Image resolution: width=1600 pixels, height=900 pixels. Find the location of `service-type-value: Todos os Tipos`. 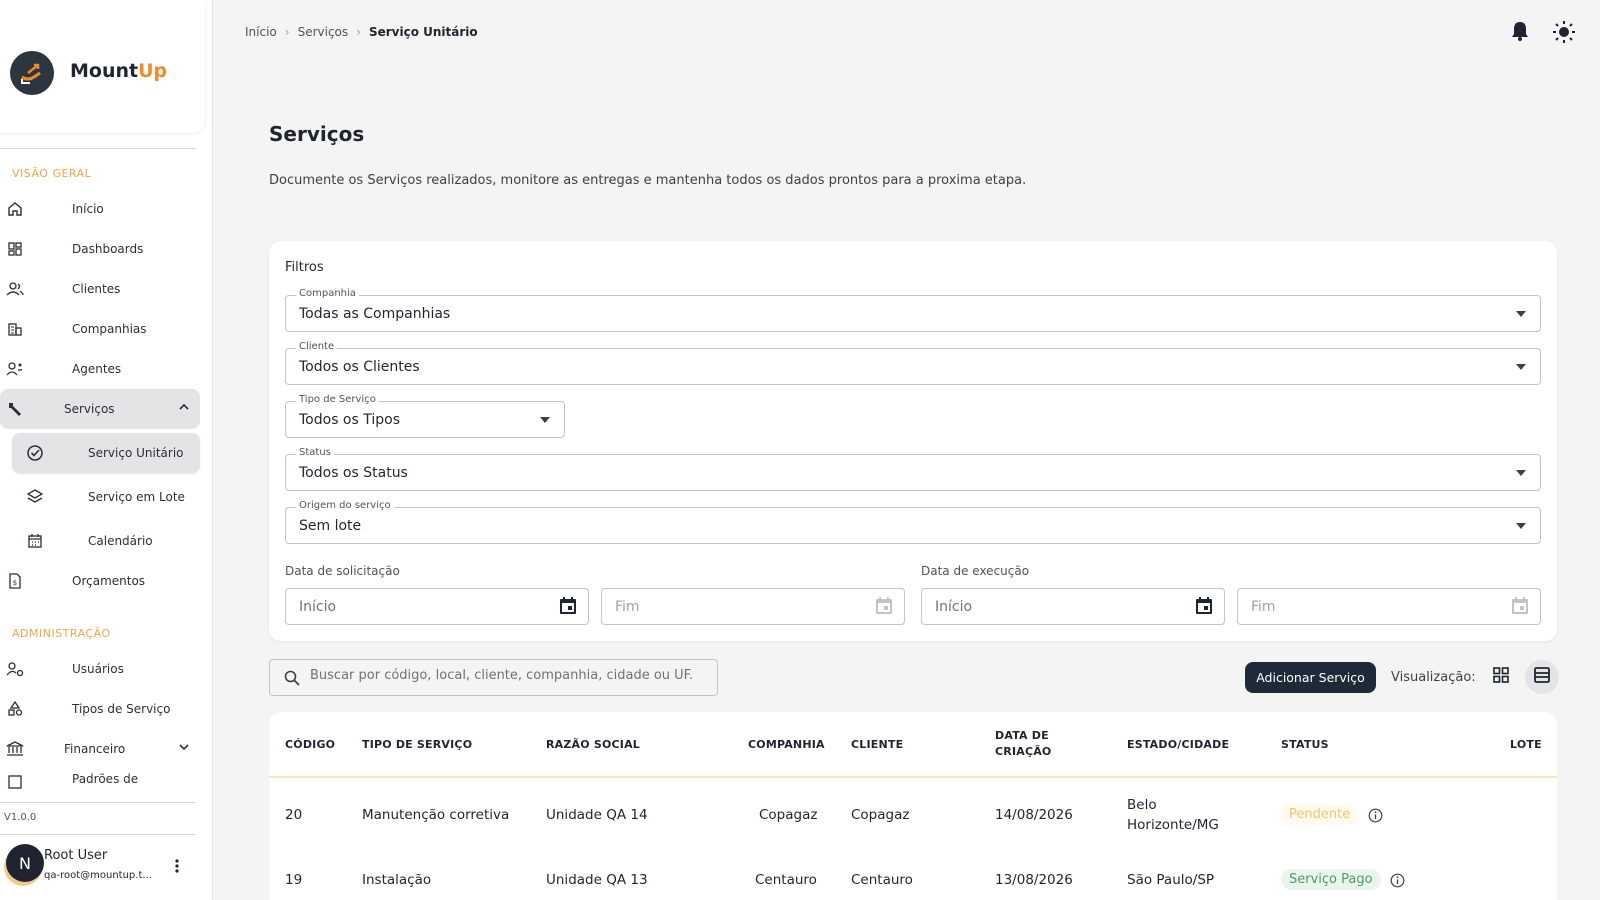

service-type-value: Todos os Tipos is located at coordinates (350, 420).